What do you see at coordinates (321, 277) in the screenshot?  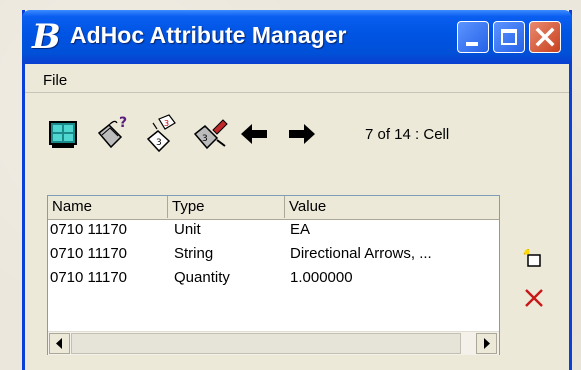 I see `row-value: 1.000000` at bounding box center [321, 277].